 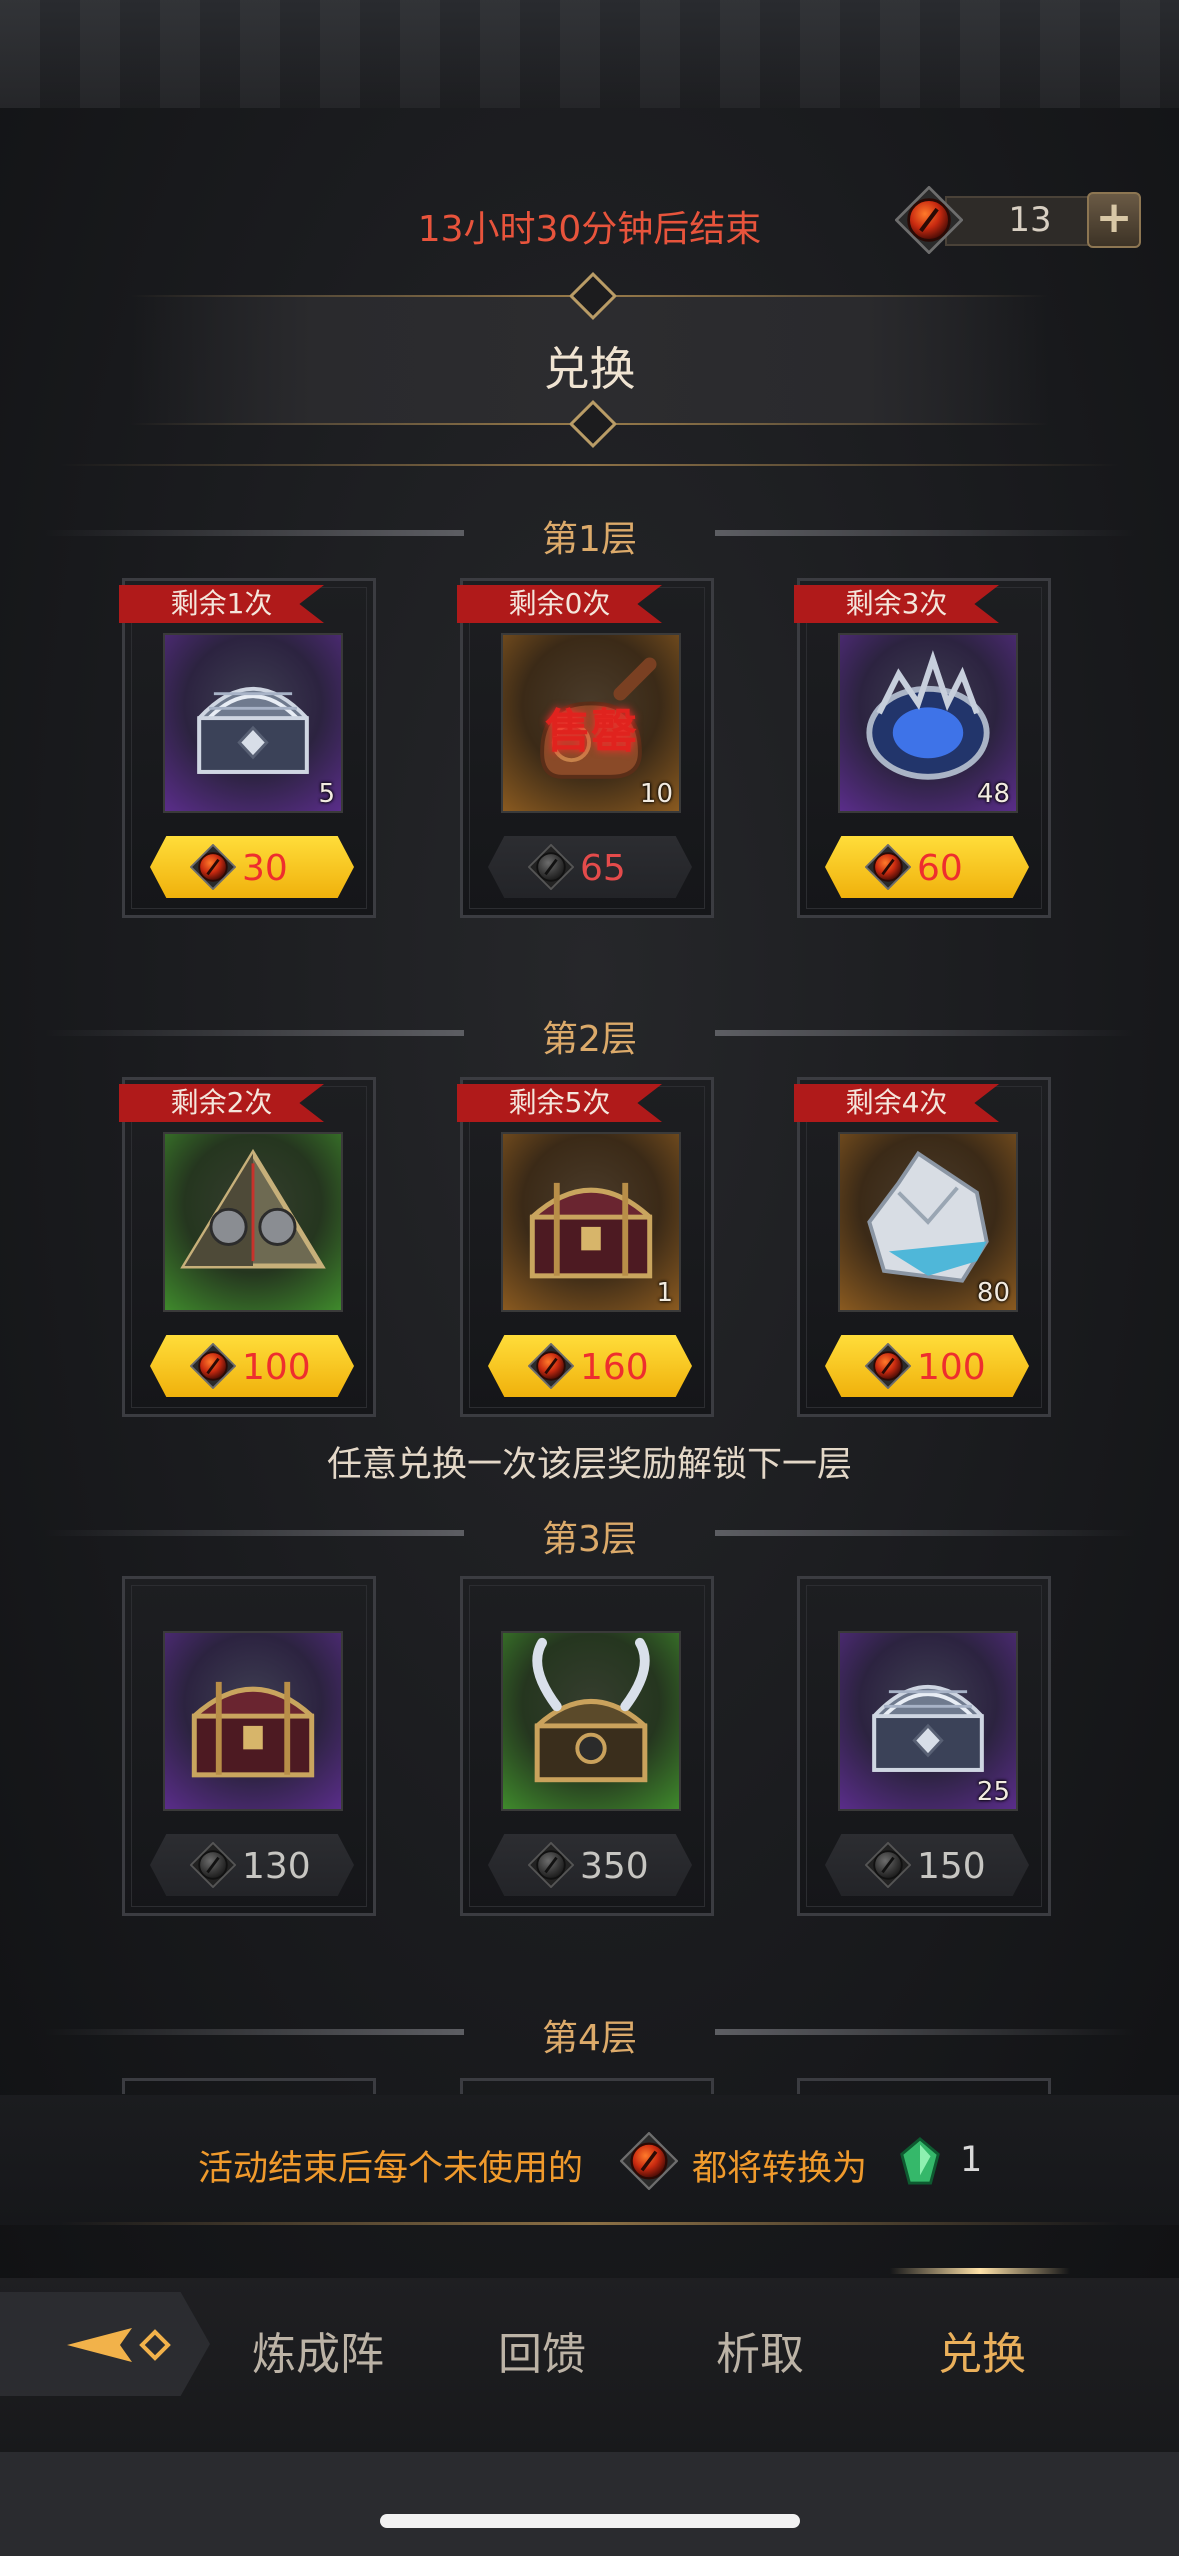 I want to click on remaining-badge: 剩余1次, so click(x=221, y=604).